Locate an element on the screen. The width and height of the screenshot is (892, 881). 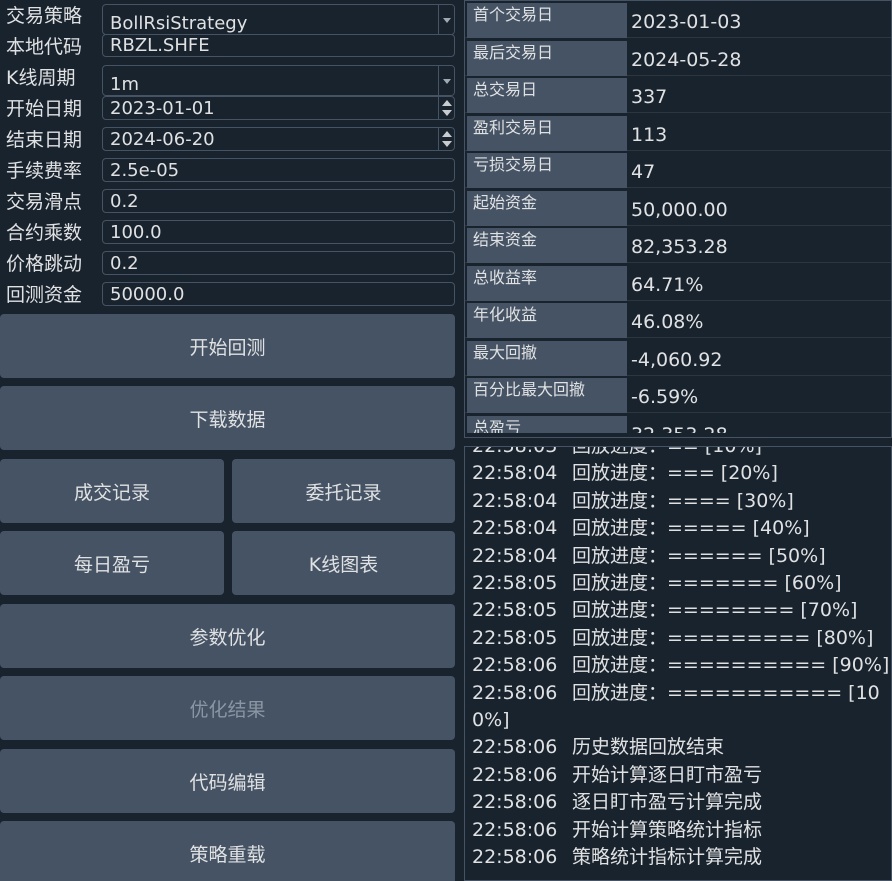
end-date-input: 2024-06-20 is located at coordinates (278, 139).